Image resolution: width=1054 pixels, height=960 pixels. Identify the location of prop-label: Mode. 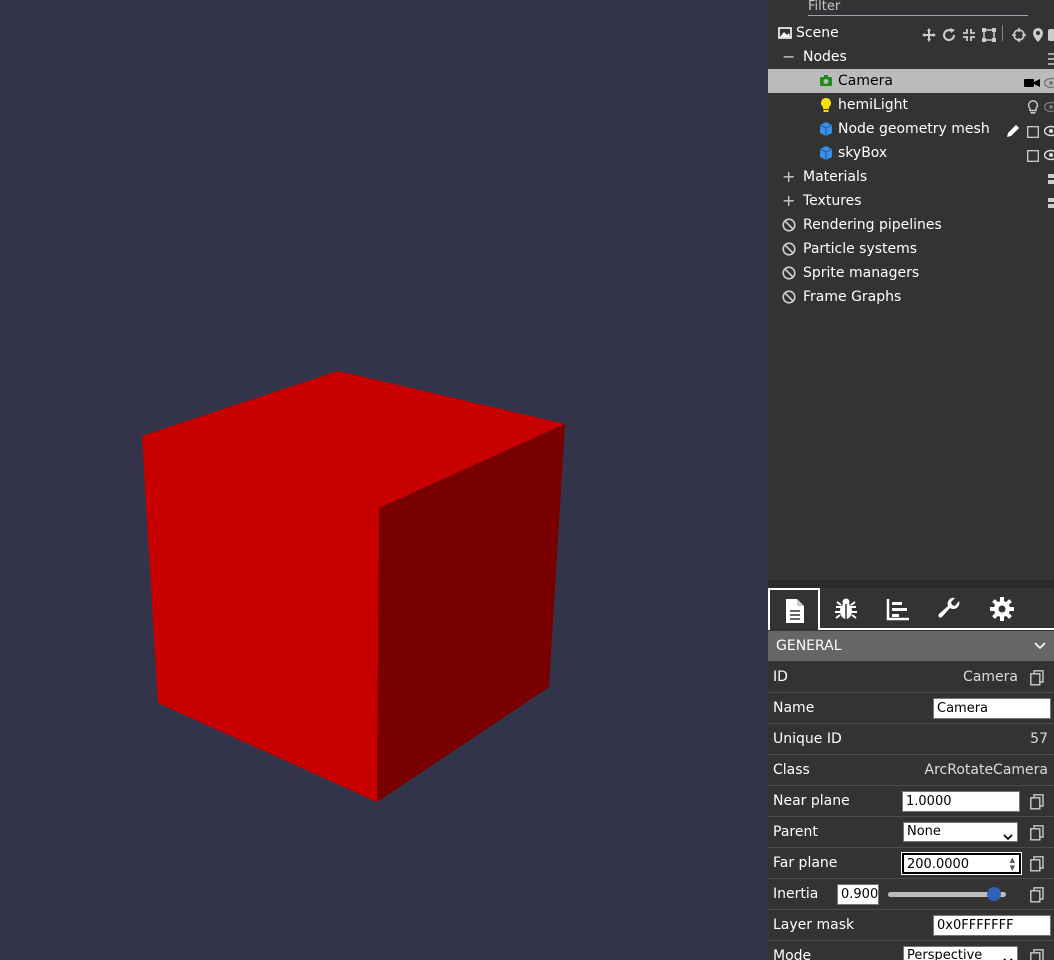
(792, 954).